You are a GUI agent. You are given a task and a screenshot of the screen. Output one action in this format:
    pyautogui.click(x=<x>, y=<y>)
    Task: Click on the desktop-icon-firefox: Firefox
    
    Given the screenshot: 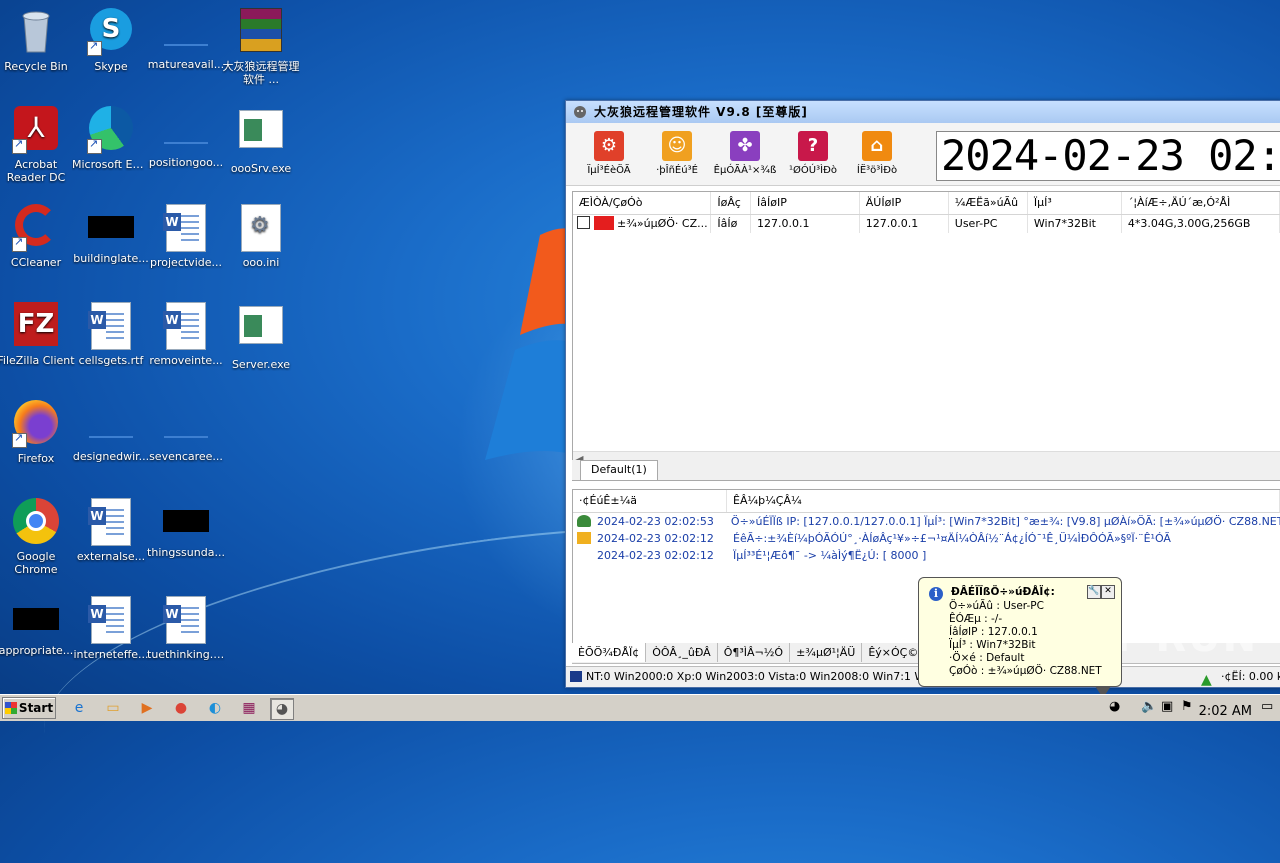 What is the action you would take?
    pyautogui.click(x=37, y=432)
    